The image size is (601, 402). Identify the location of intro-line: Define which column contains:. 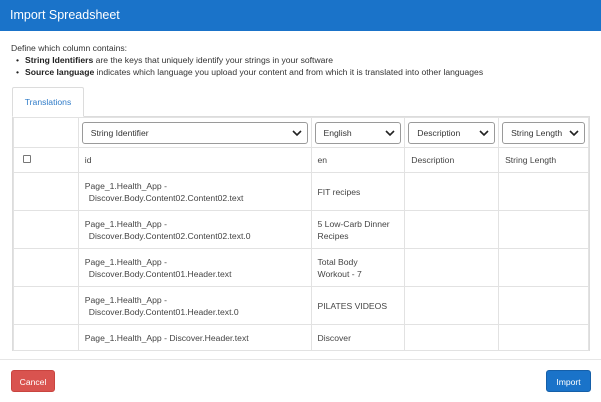
(69, 48).